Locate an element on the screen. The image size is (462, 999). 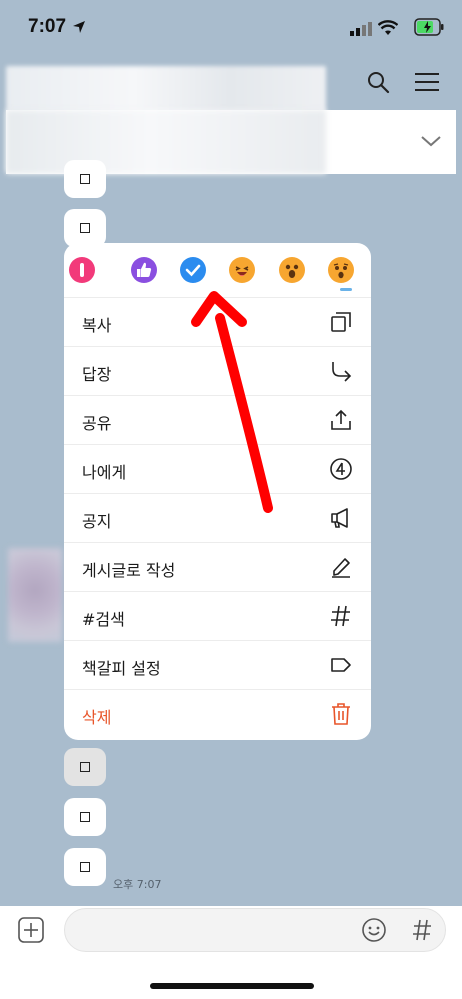
message-bubble-selected is located at coordinates (85, 767).